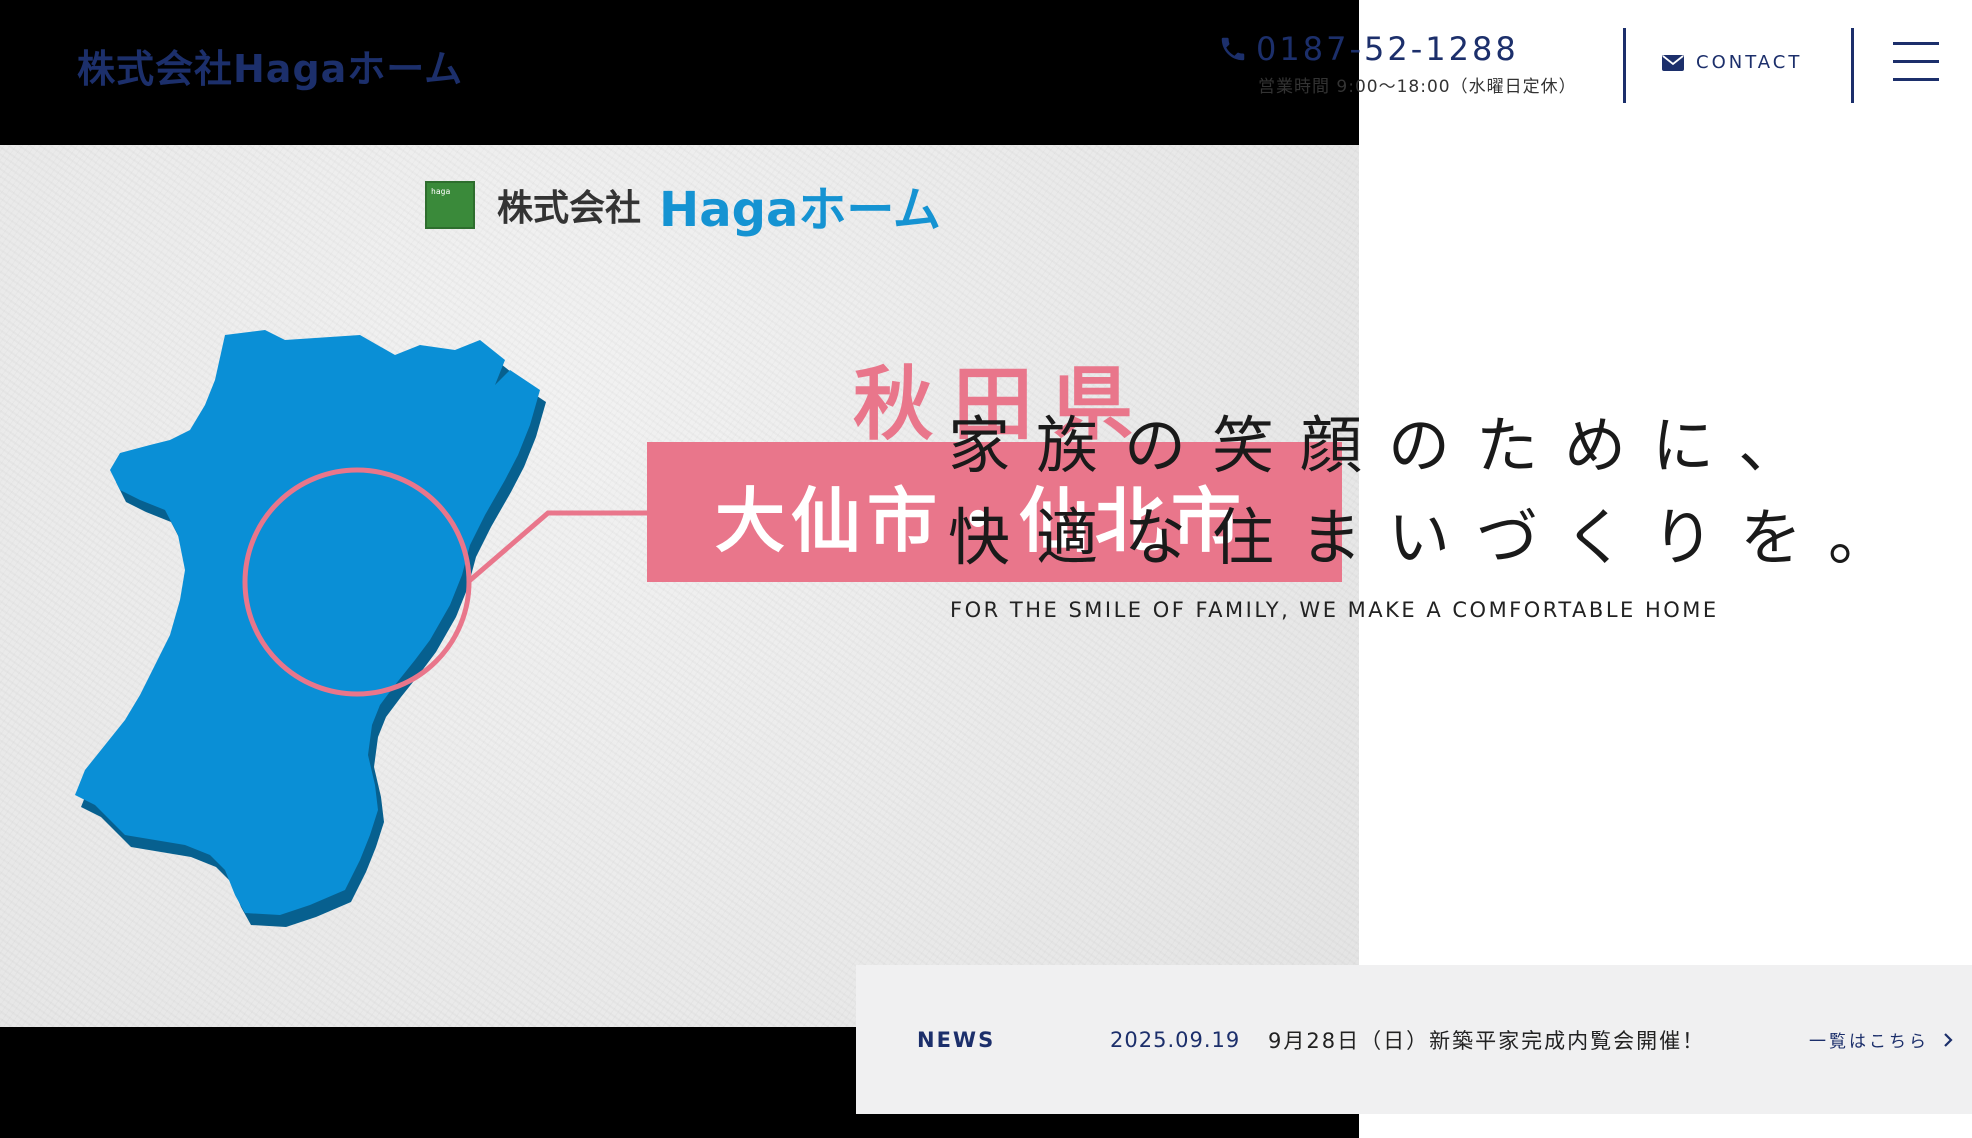  I want to click on video-company-logo: haga 株式会社 Hagaホーム, so click(683, 205).